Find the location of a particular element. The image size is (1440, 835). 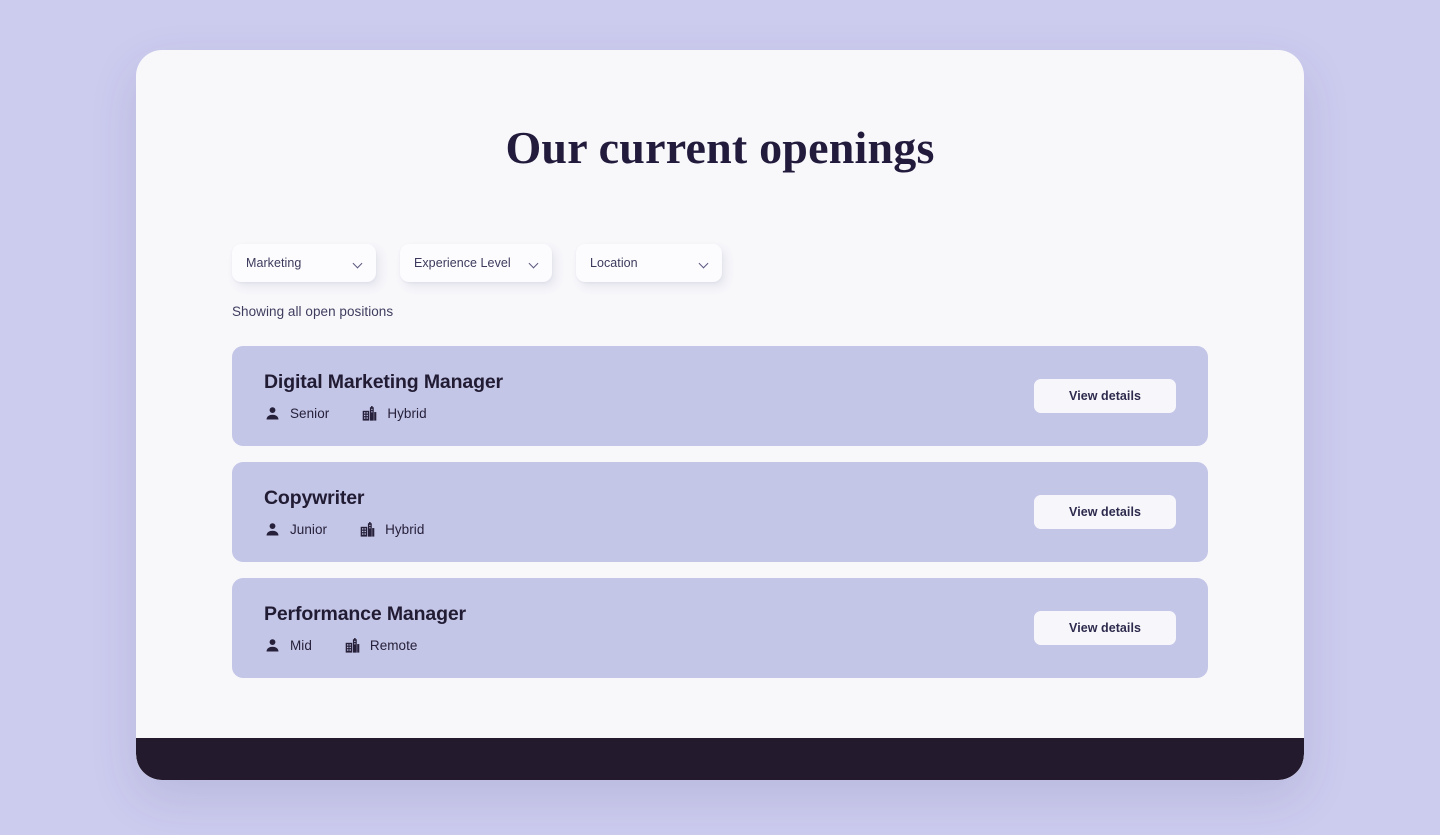

job-work-mode: Remote is located at coordinates (381, 645).